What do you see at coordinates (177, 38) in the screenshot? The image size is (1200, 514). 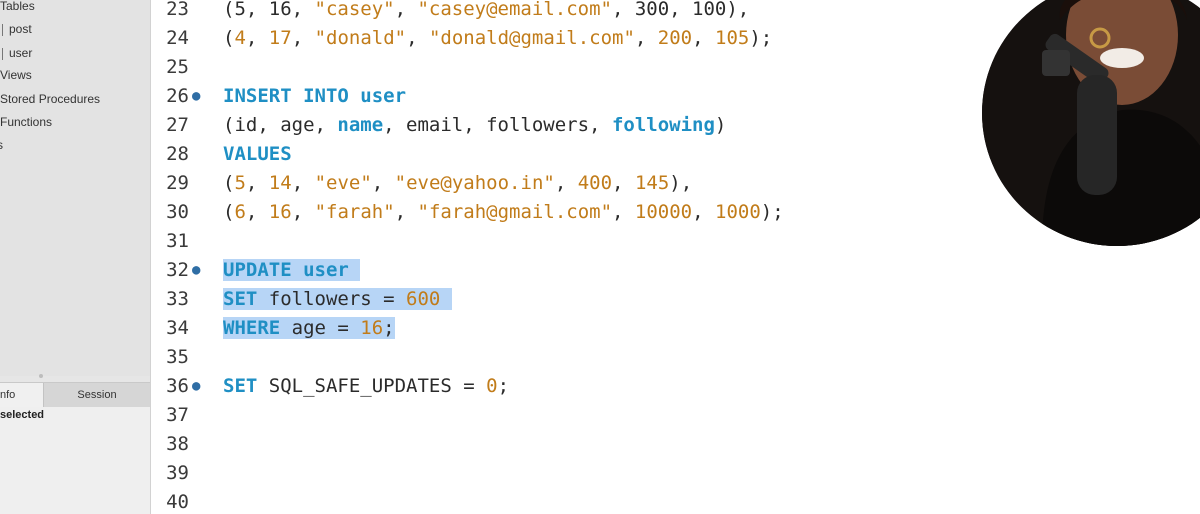 I see `line-number: 24` at bounding box center [177, 38].